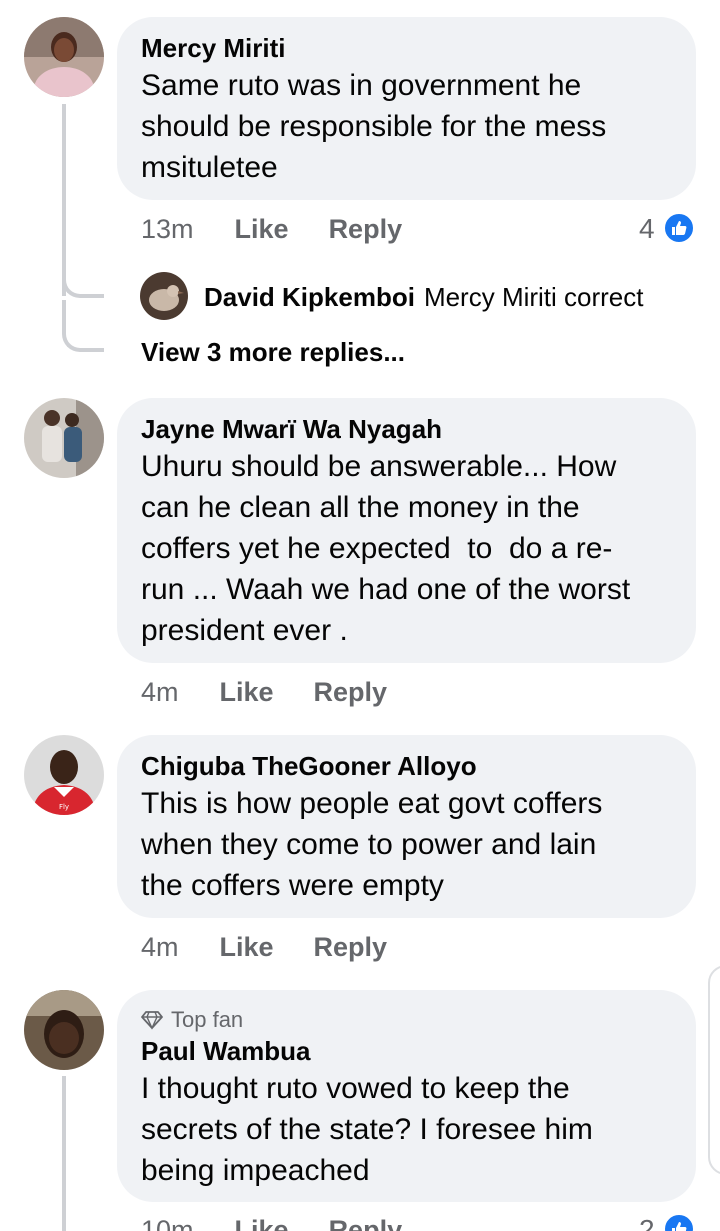 This screenshot has height=1231, width=720. Describe the element at coordinates (533, 297) in the screenshot. I see `reply-text: Mercy Miriti correct` at that location.